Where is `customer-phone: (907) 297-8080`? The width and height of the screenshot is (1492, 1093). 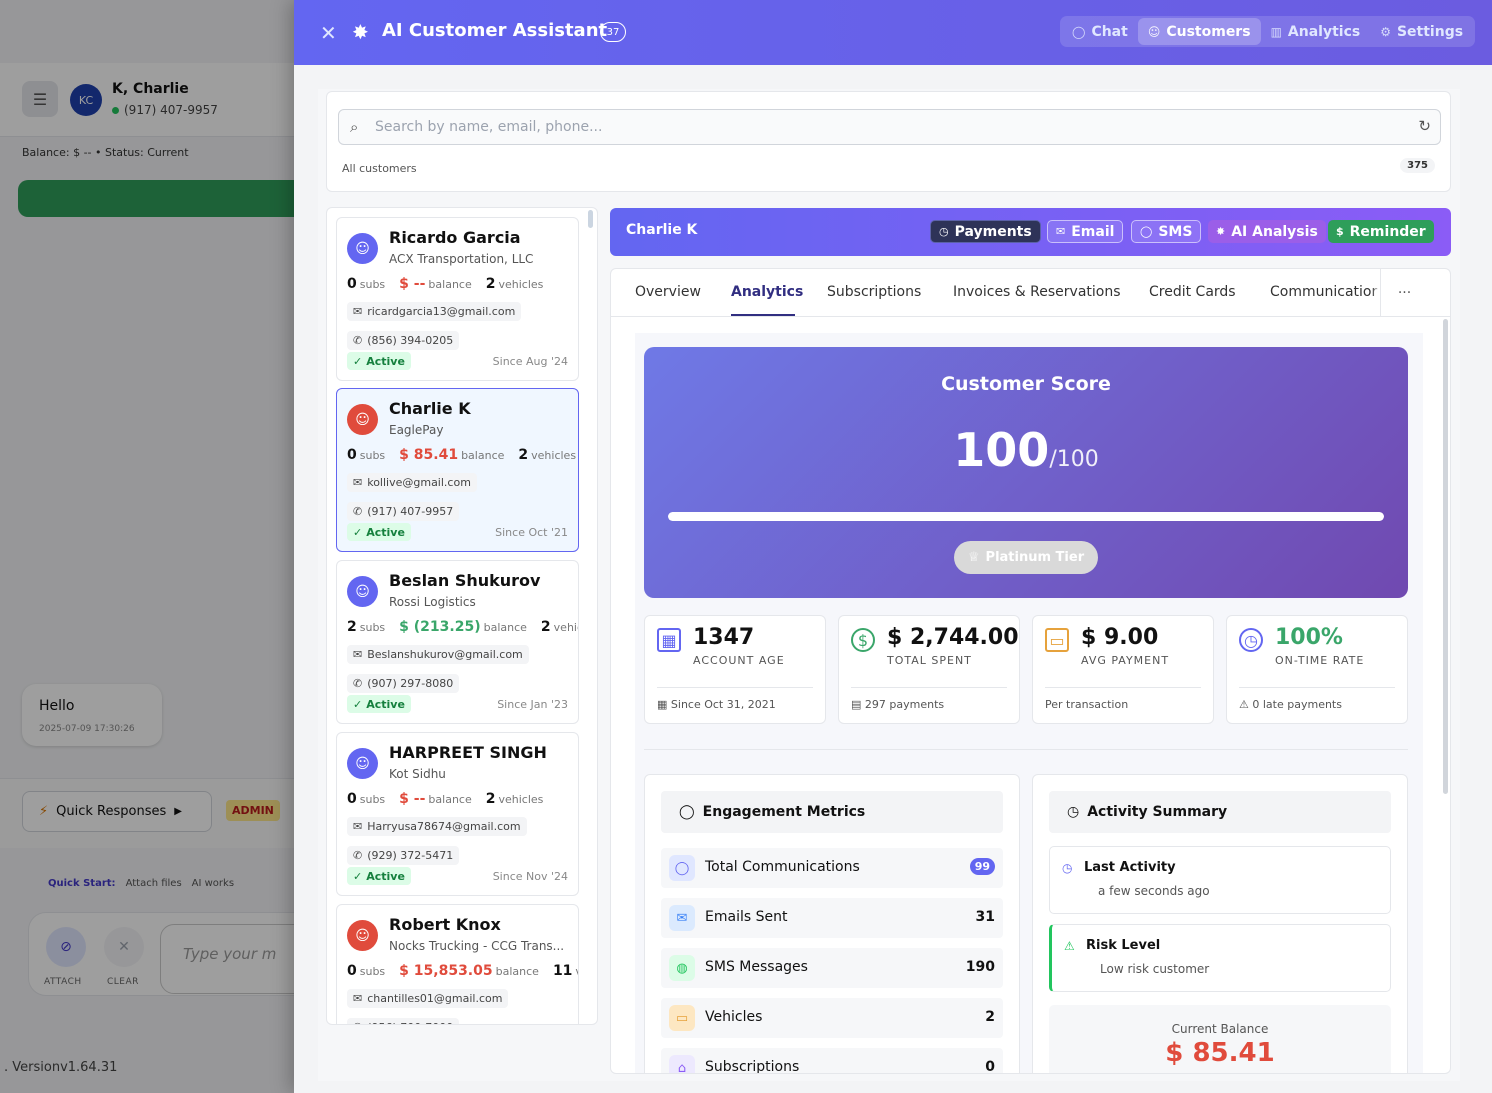
customer-phone: (907) 297-8080 is located at coordinates (410, 683).